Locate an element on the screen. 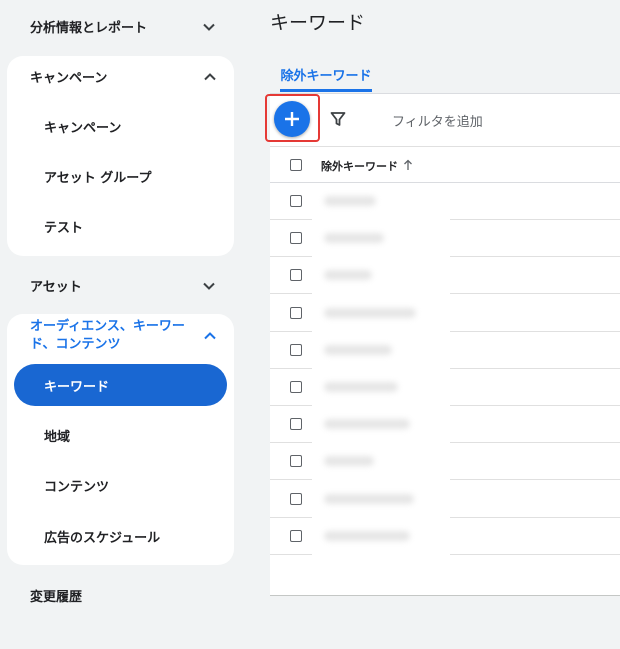 This screenshot has width=620, height=649. sidebar-section-label: キャンペーン is located at coordinates (69, 78).